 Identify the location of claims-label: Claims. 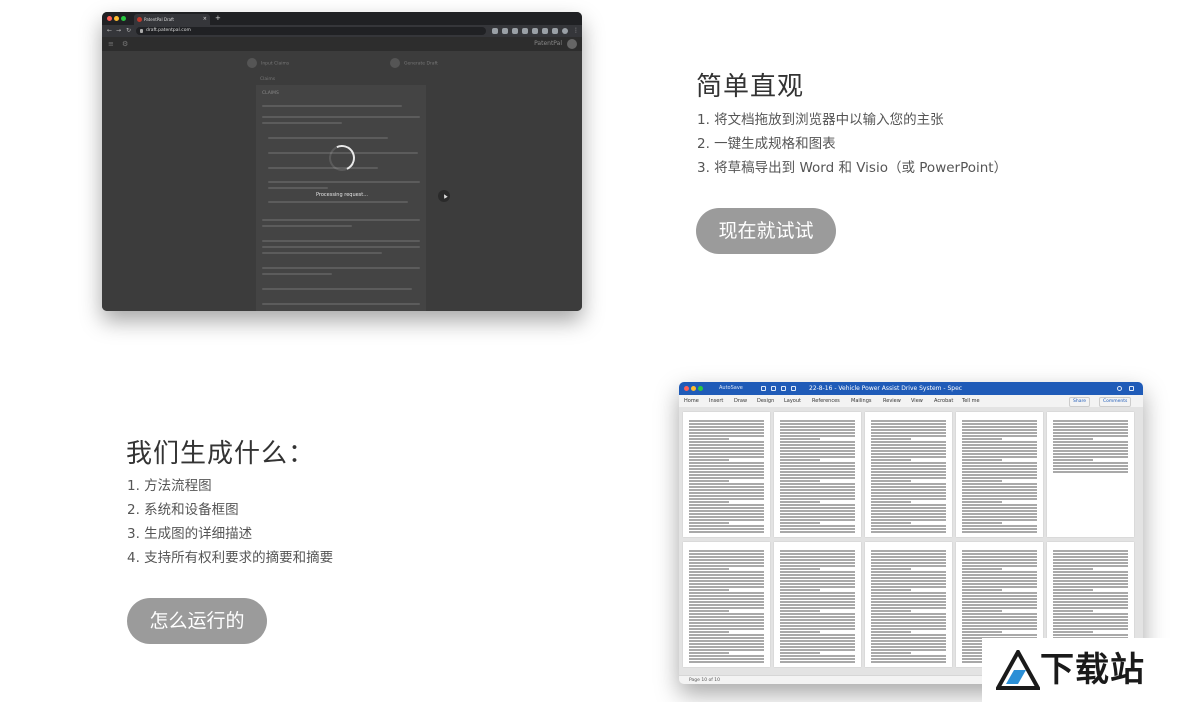
(268, 79).